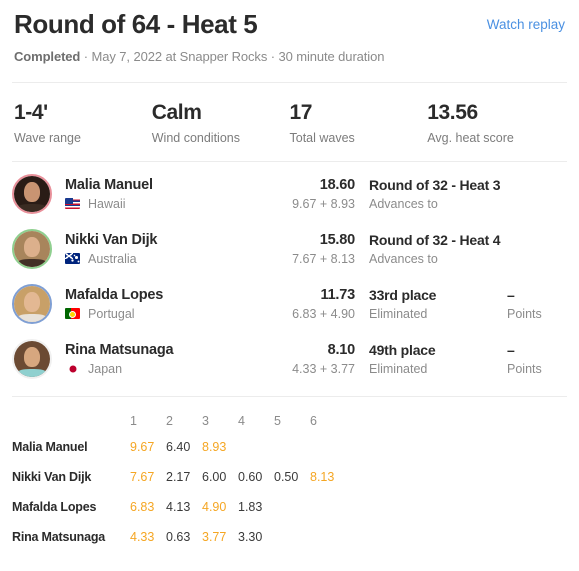  What do you see at coordinates (169, 421) in the screenshot?
I see `wave-column-header: 2` at bounding box center [169, 421].